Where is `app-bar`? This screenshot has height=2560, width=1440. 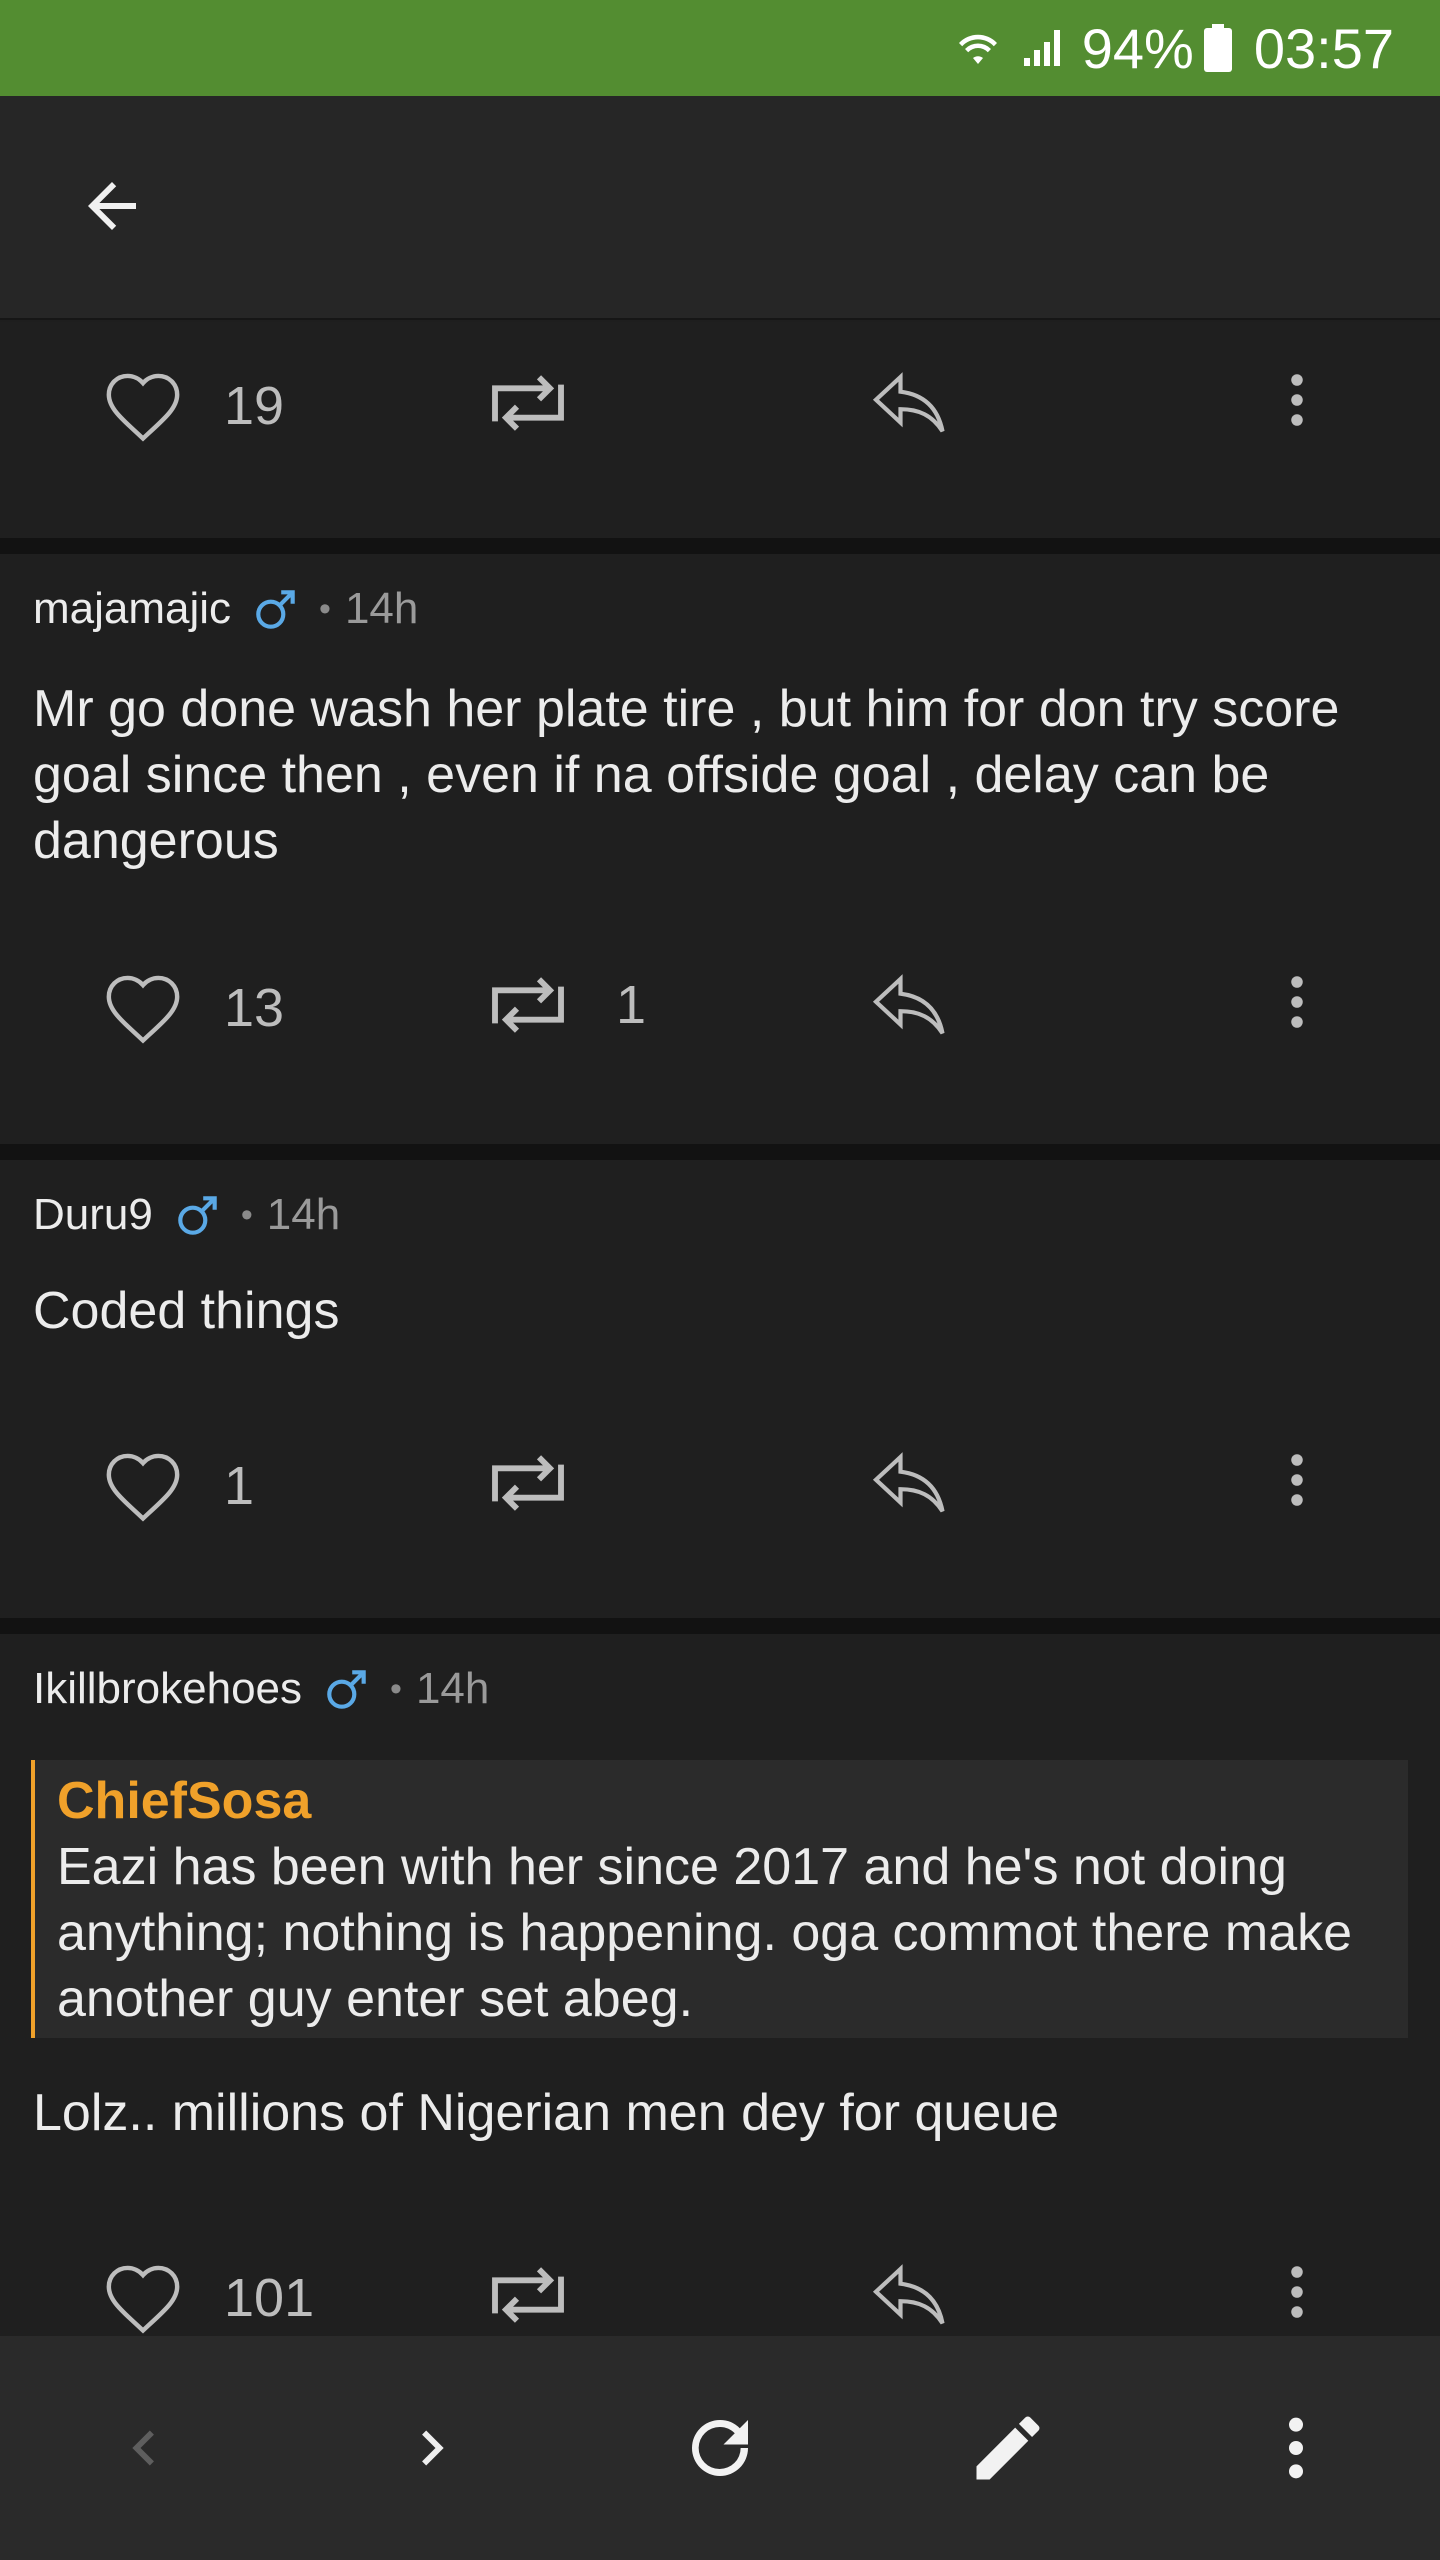
app-bar is located at coordinates (720, 208).